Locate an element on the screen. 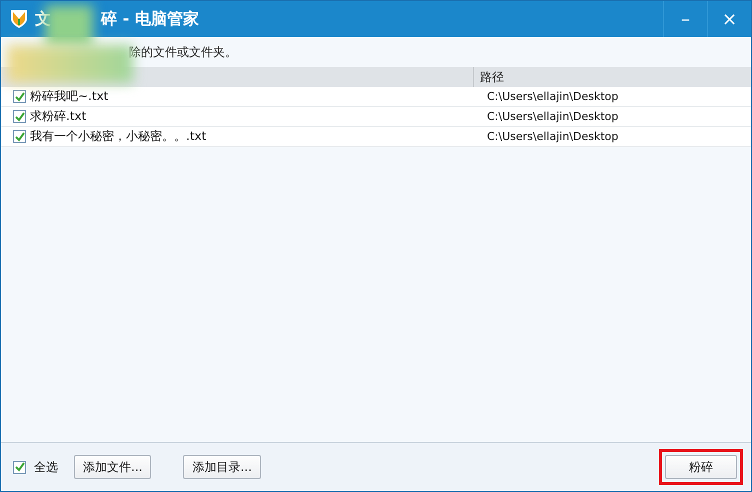 Image resolution: width=752 pixels, height=492 pixels. file-name: 求粉碎.txt is located at coordinates (58, 116).